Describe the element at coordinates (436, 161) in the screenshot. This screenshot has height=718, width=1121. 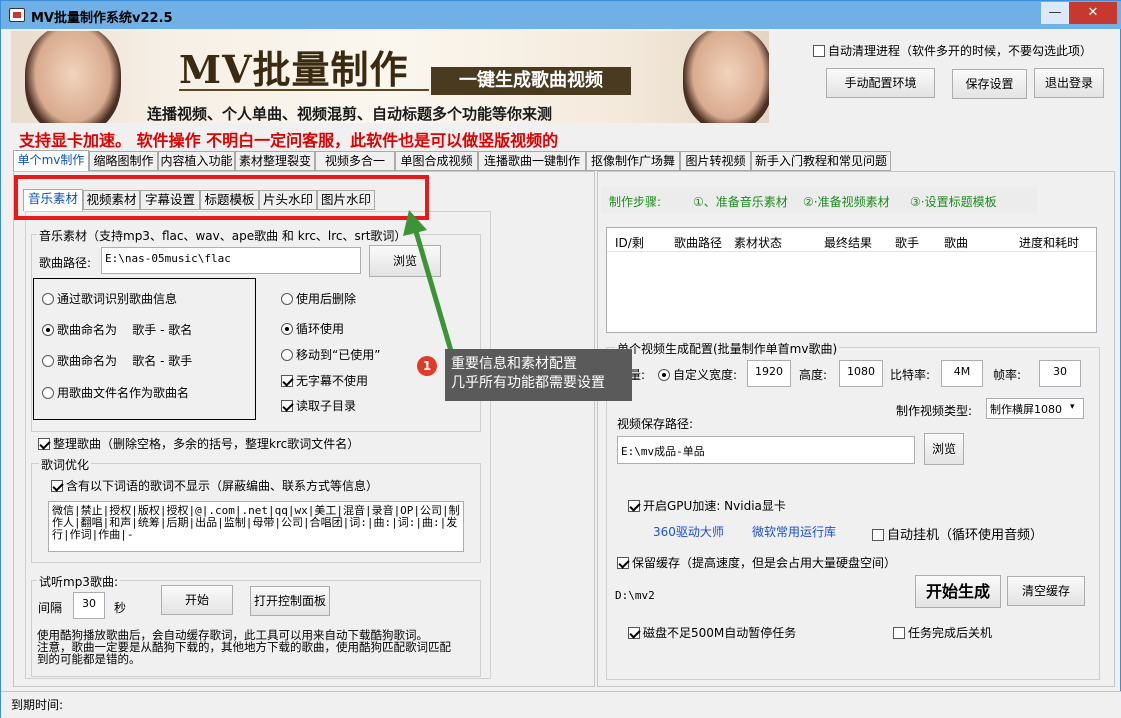
I see `main-tab-6: 单图合成视频` at that location.